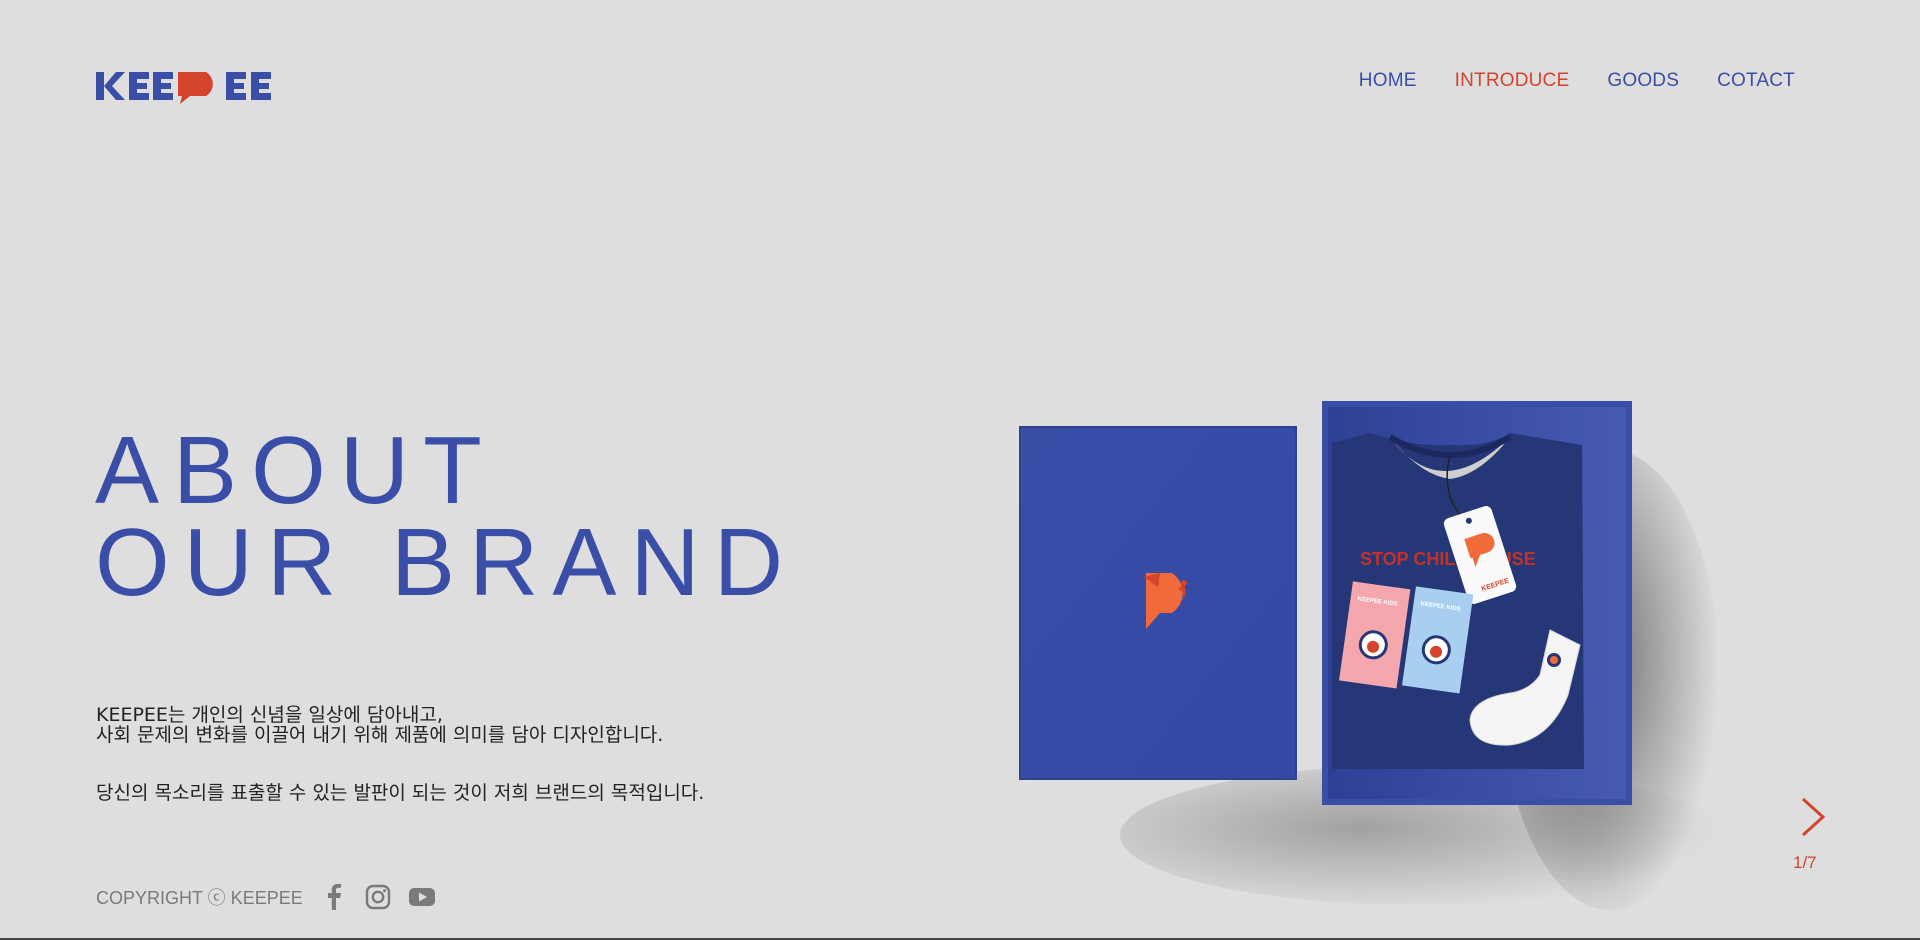  I want to click on keepee-logo, so click(194, 86).